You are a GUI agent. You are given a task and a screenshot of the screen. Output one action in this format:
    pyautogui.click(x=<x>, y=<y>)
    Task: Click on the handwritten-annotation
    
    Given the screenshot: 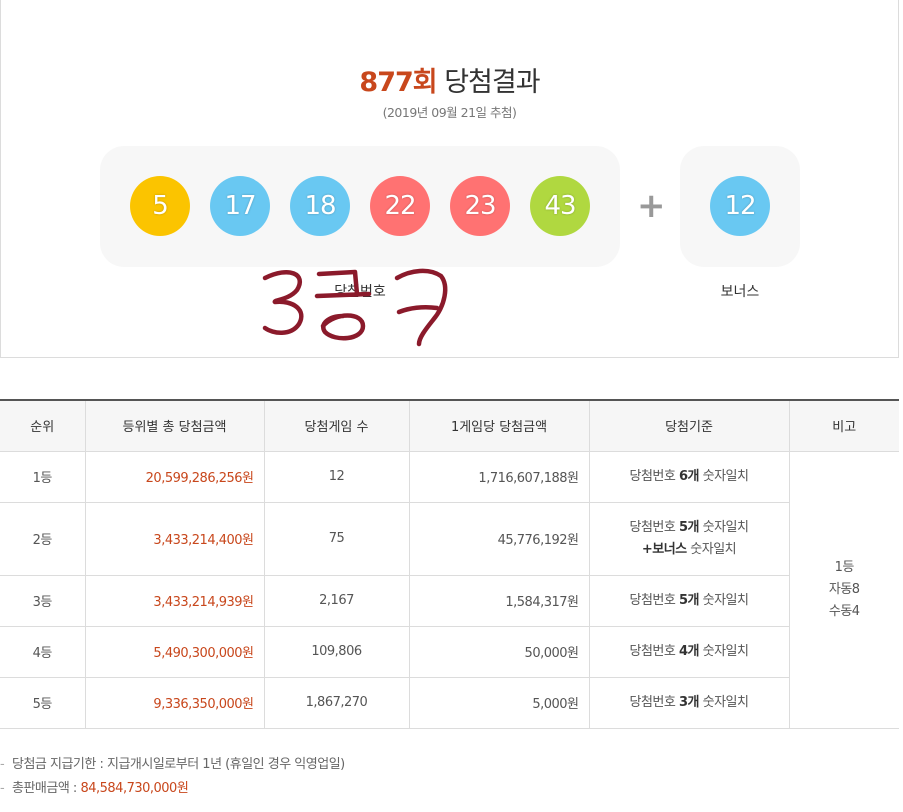 What is the action you would take?
    pyautogui.click(x=355, y=307)
    